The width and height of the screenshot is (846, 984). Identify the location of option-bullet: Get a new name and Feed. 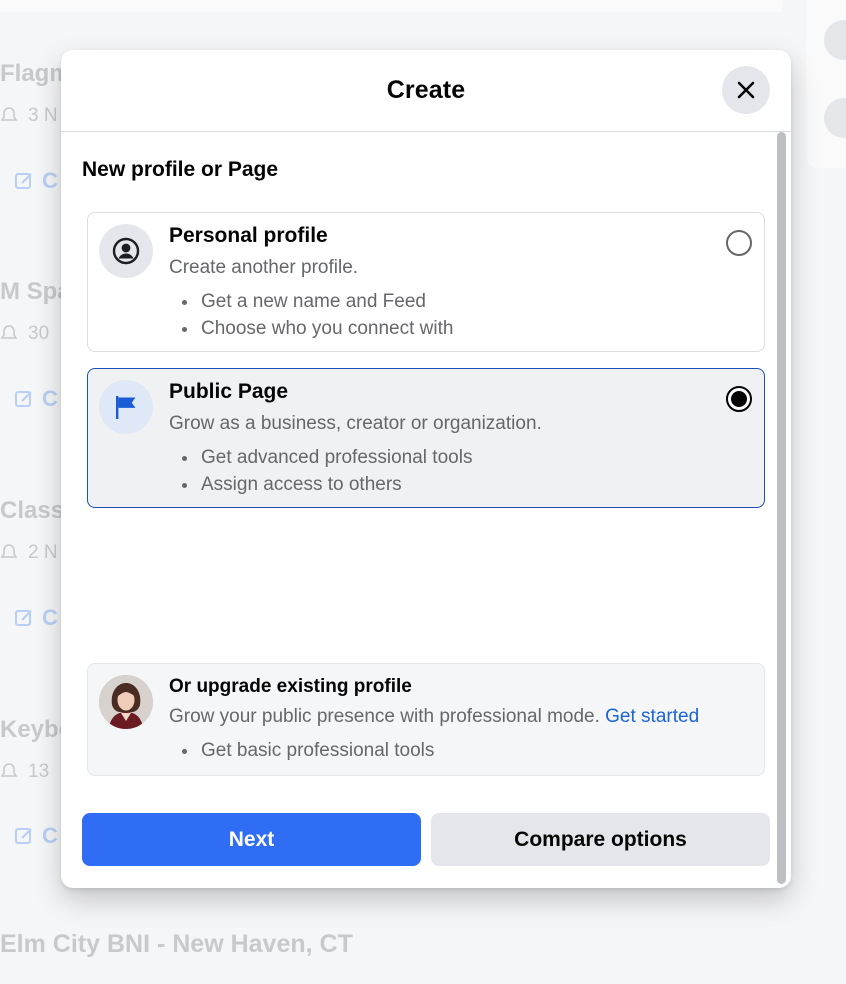
(317, 301).